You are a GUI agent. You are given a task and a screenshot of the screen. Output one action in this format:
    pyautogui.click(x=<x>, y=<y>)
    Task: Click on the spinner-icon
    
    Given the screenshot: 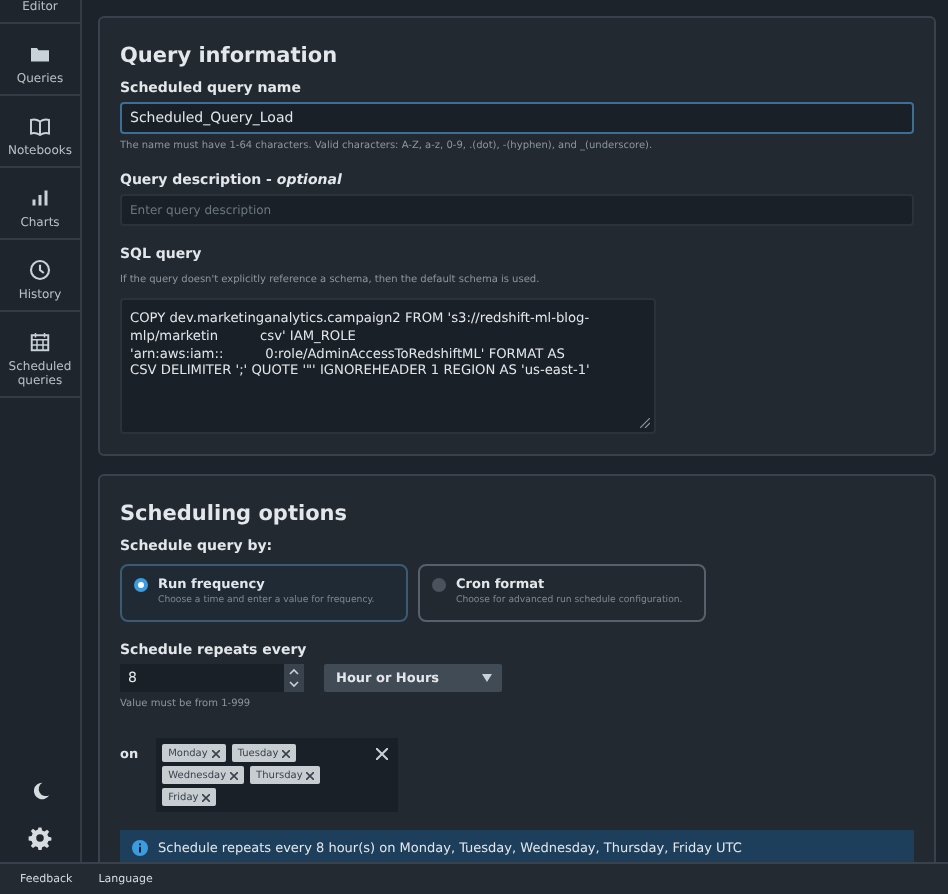 What is the action you would take?
    pyautogui.click(x=294, y=678)
    